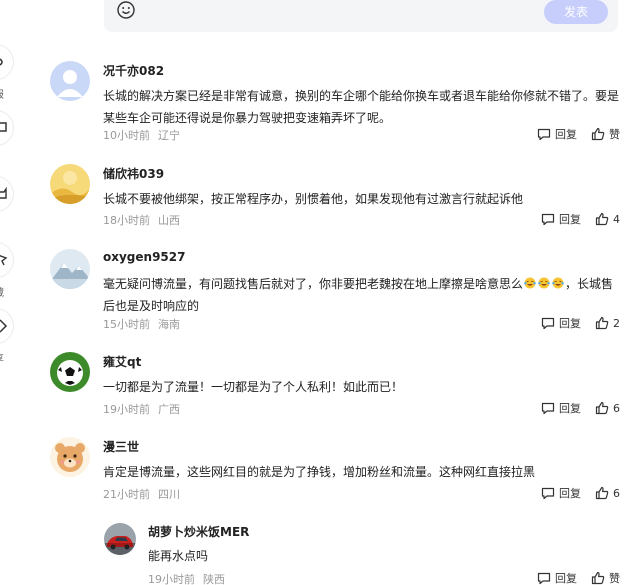 The width and height of the screenshot is (630, 585). Describe the element at coordinates (126, 10) in the screenshot. I see `smiley-icon` at that location.